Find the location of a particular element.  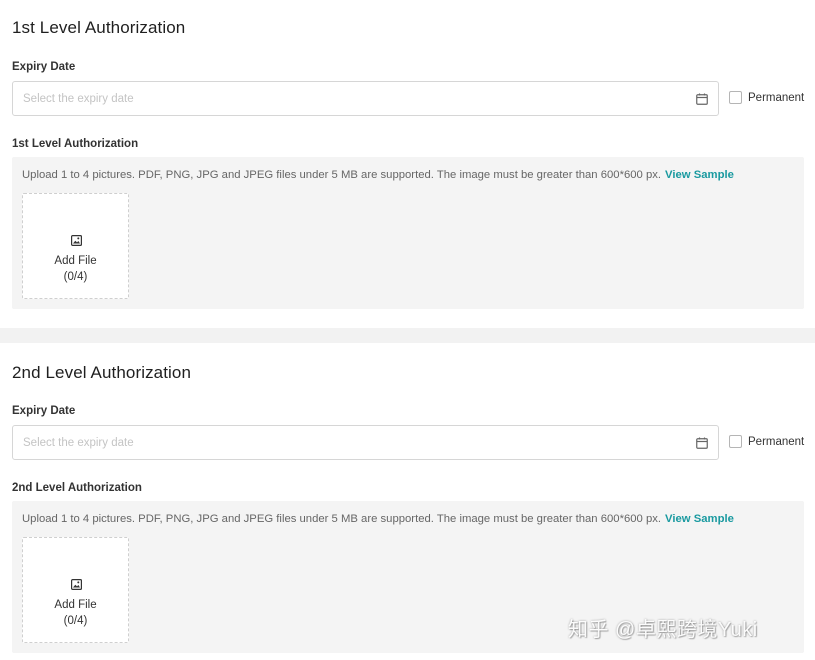

section-divider is located at coordinates (407, 335).